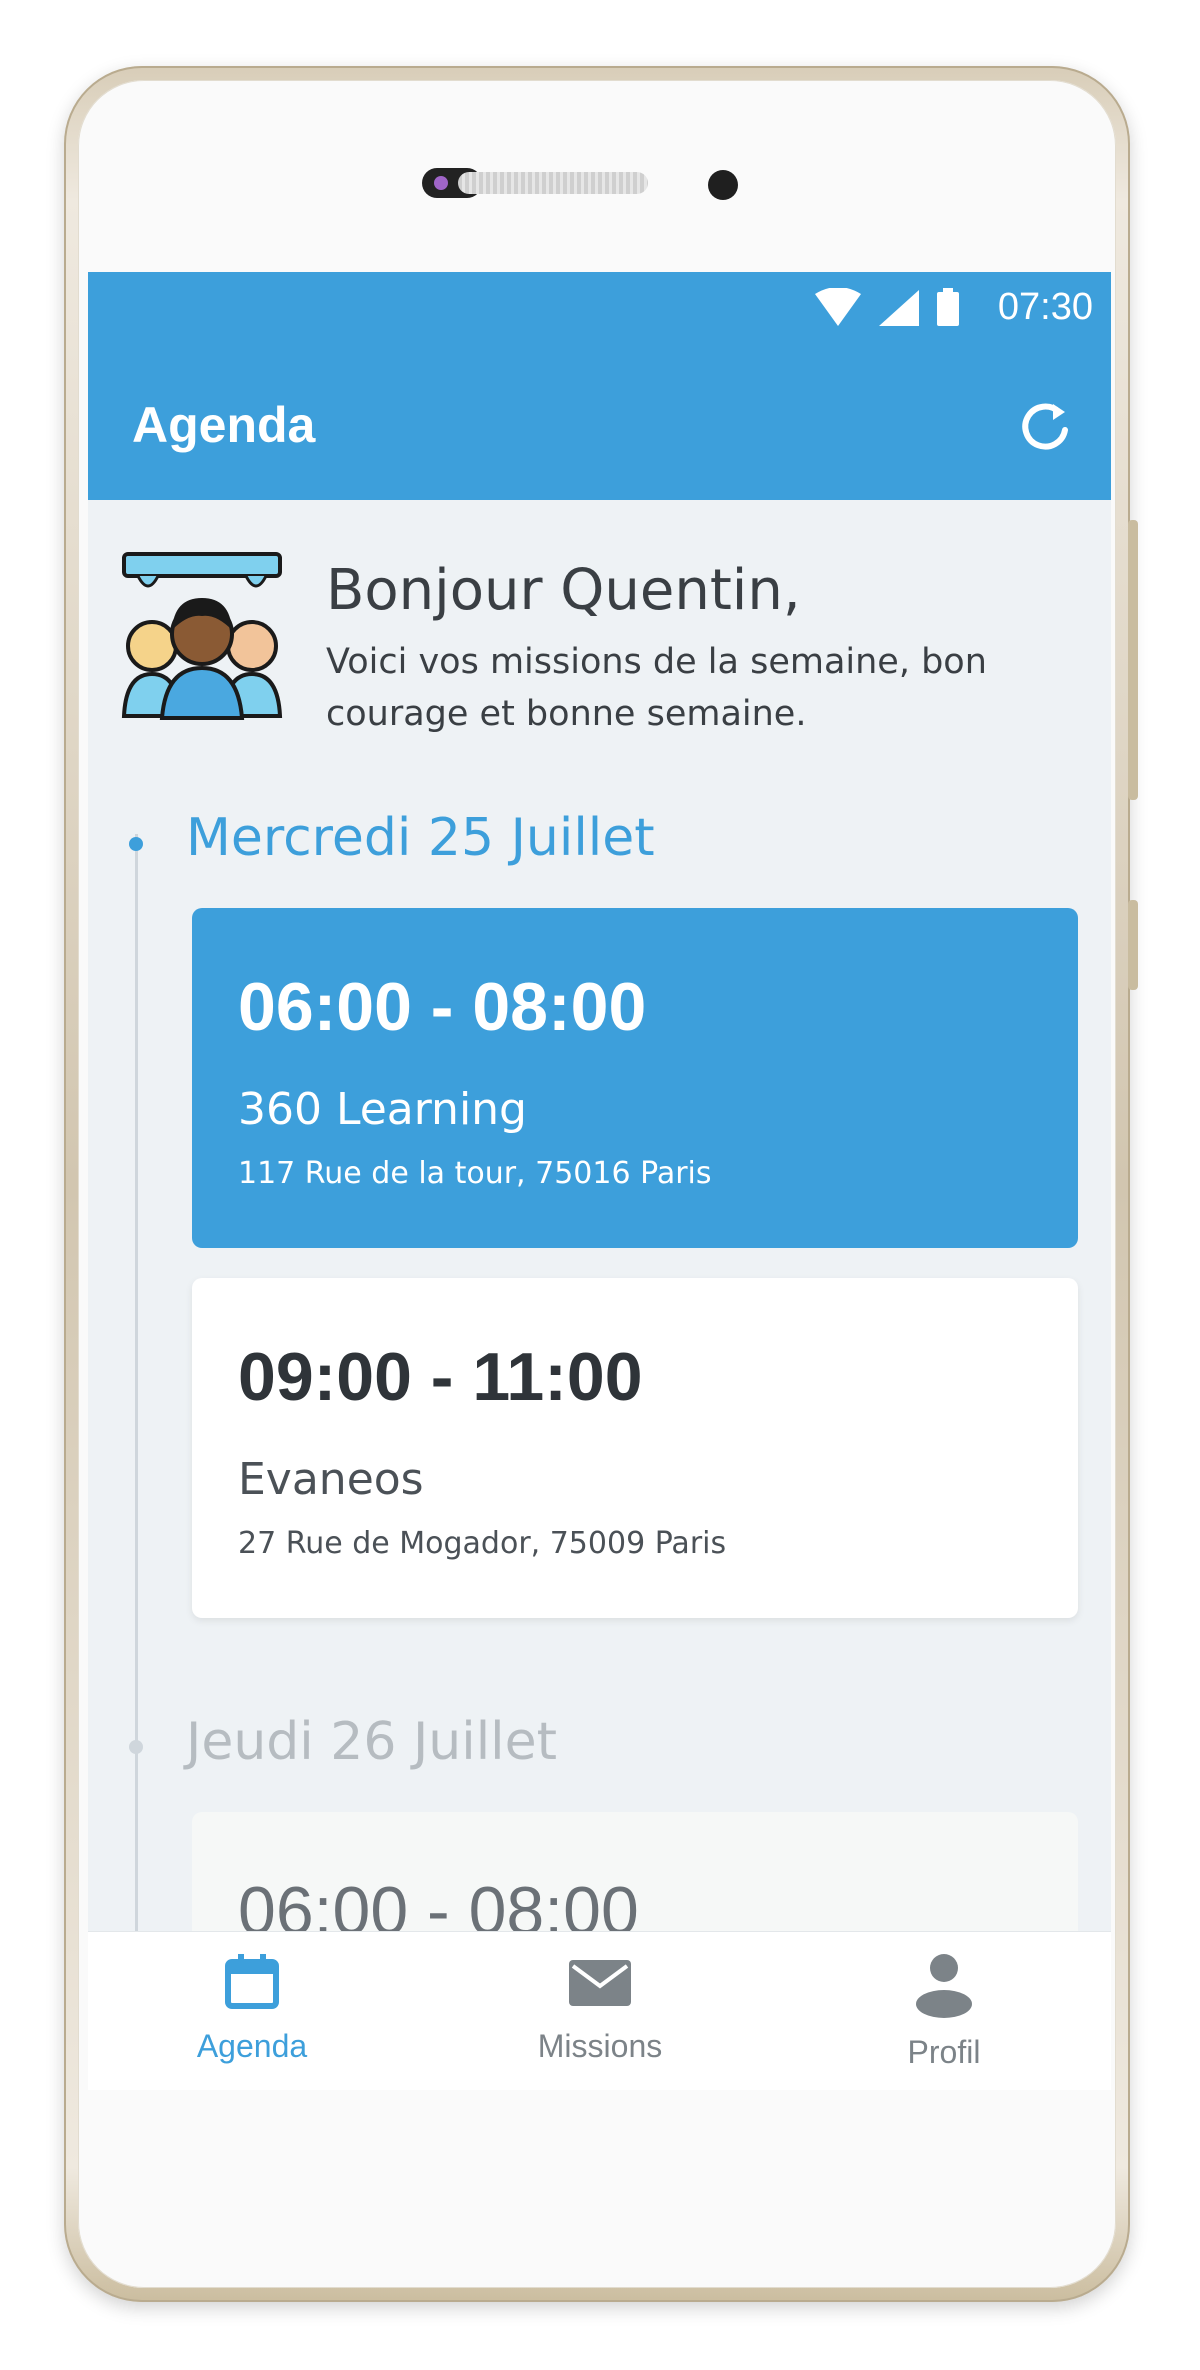 This screenshot has width=1200, height=2370. I want to click on mission-company: Evaneos, so click(331, 1479).